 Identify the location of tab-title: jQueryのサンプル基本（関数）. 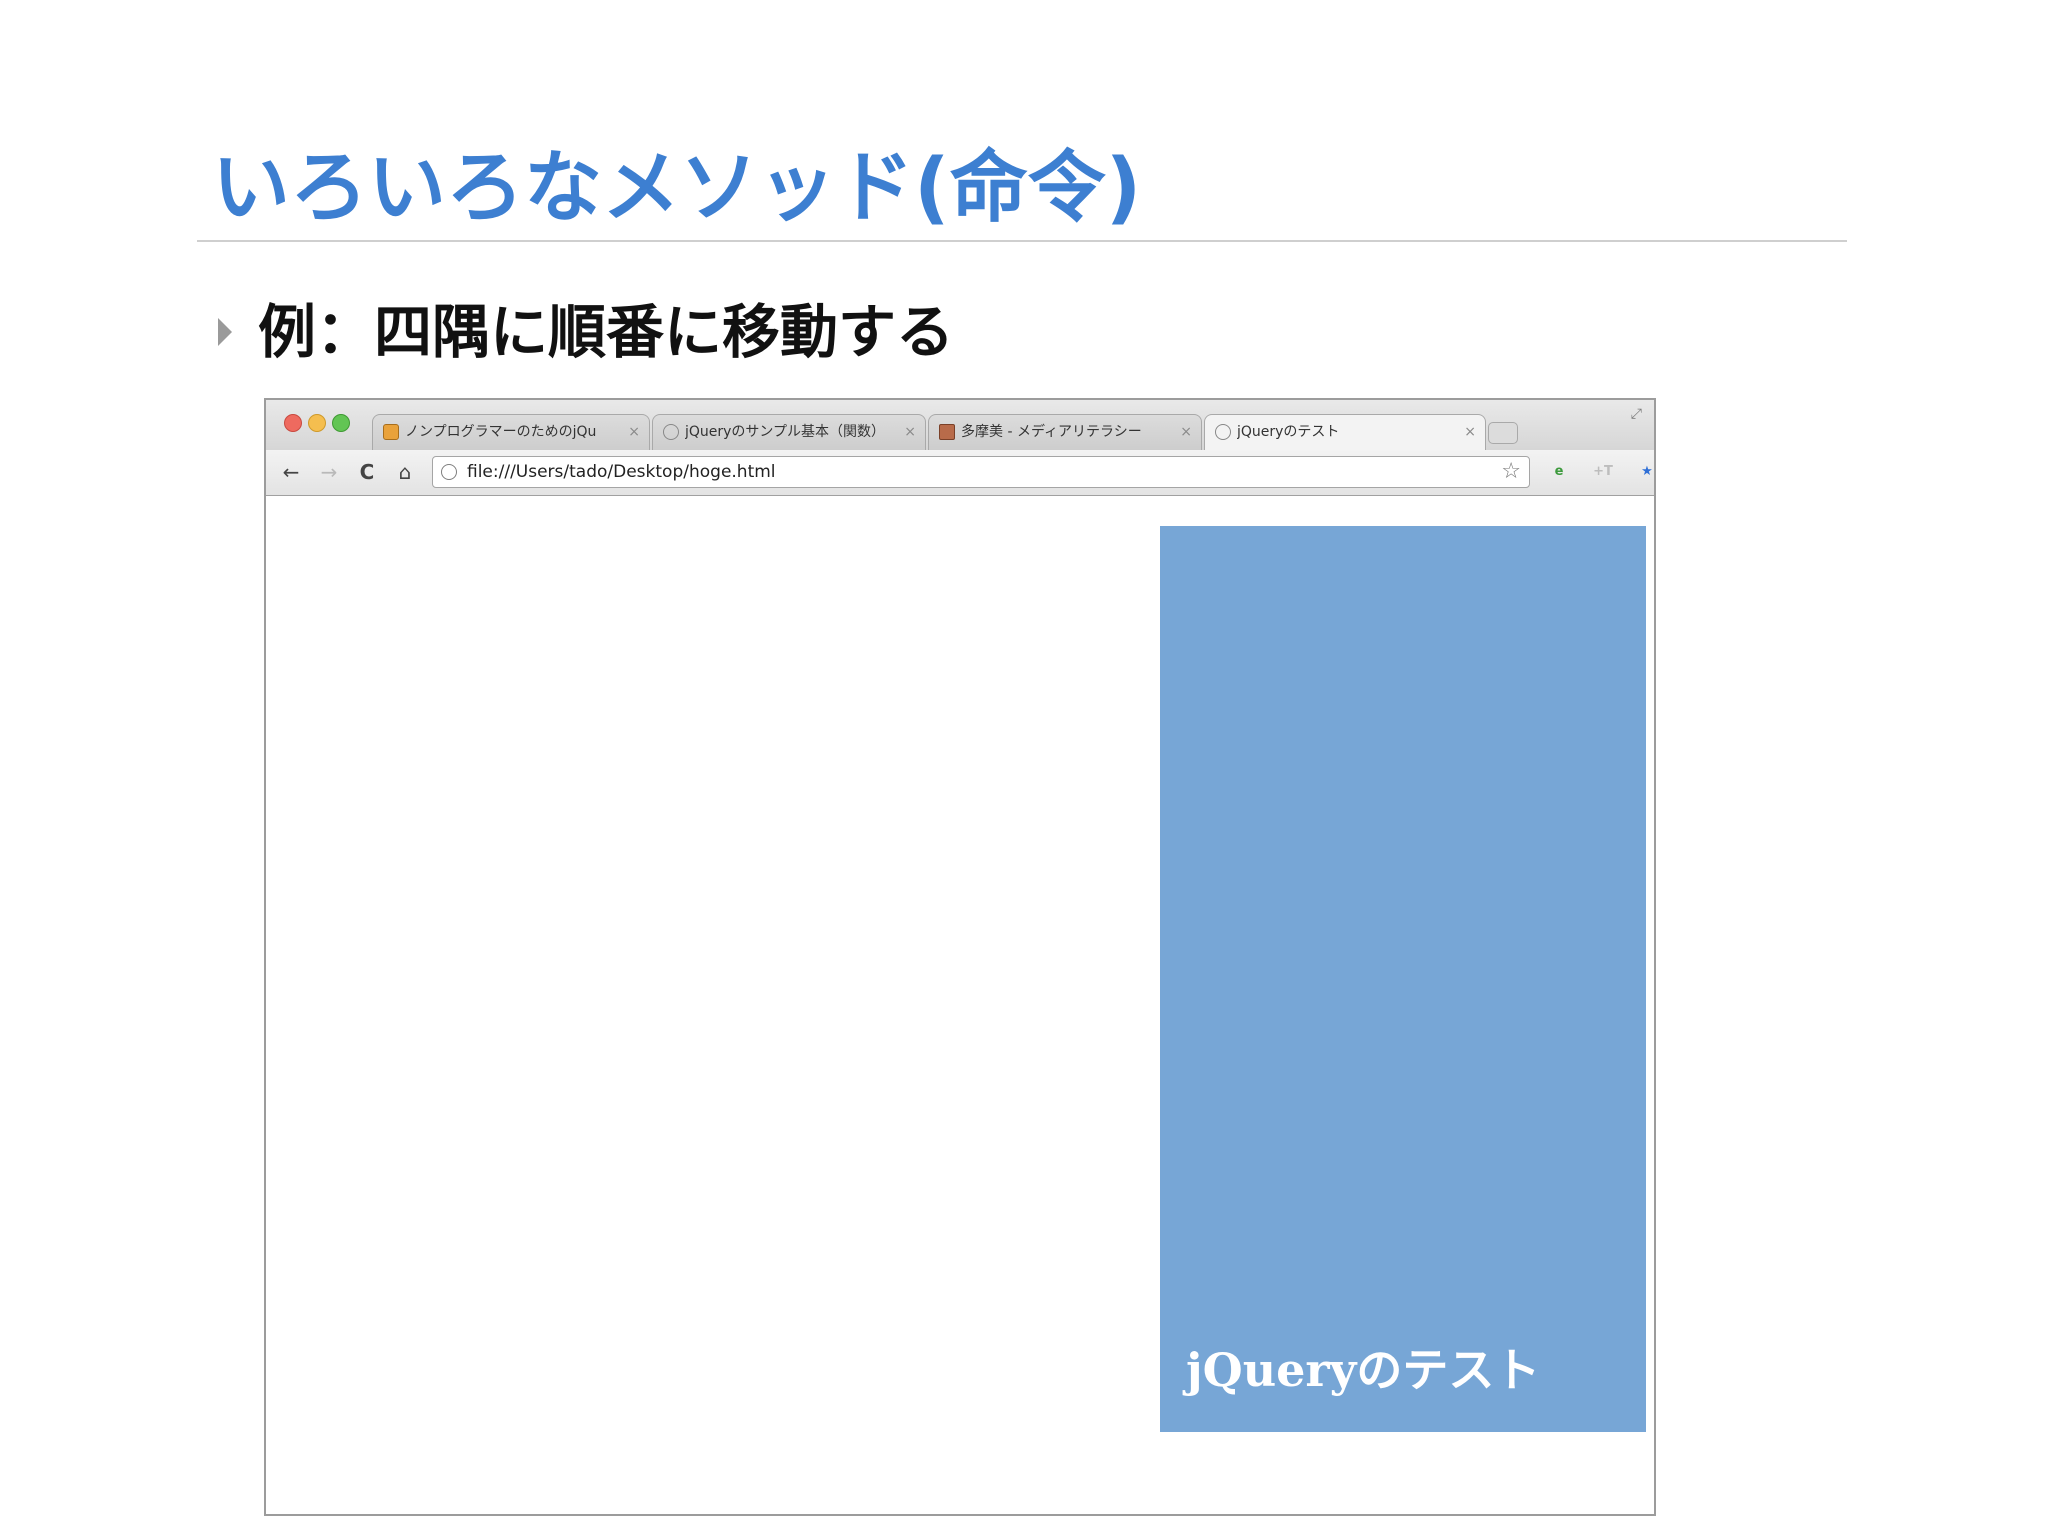
(785, 432).